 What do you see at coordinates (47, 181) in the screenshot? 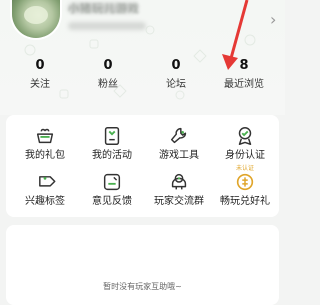
I see `tag-icon` at bounding box center [47, 181].